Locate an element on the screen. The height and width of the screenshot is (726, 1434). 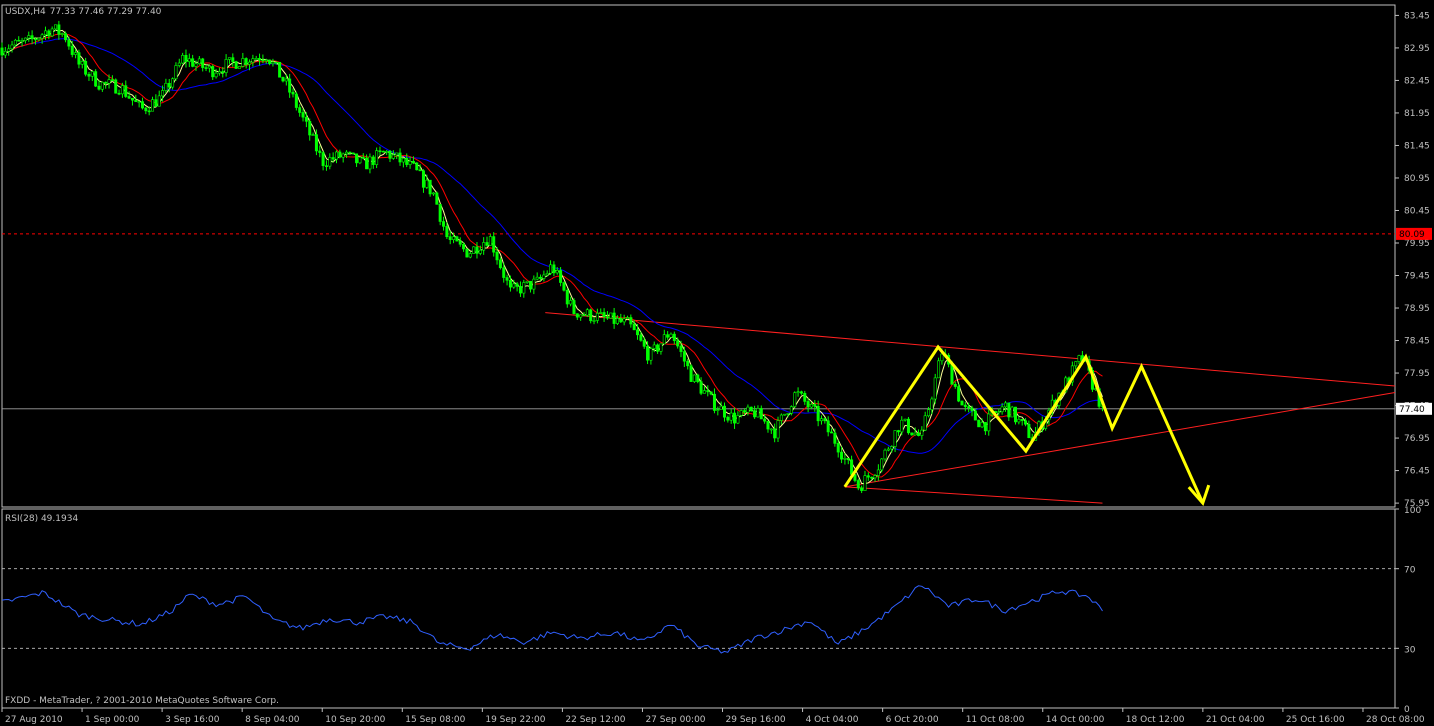
rsi-tick-label: 0 is located at coordinates (1407, 710).